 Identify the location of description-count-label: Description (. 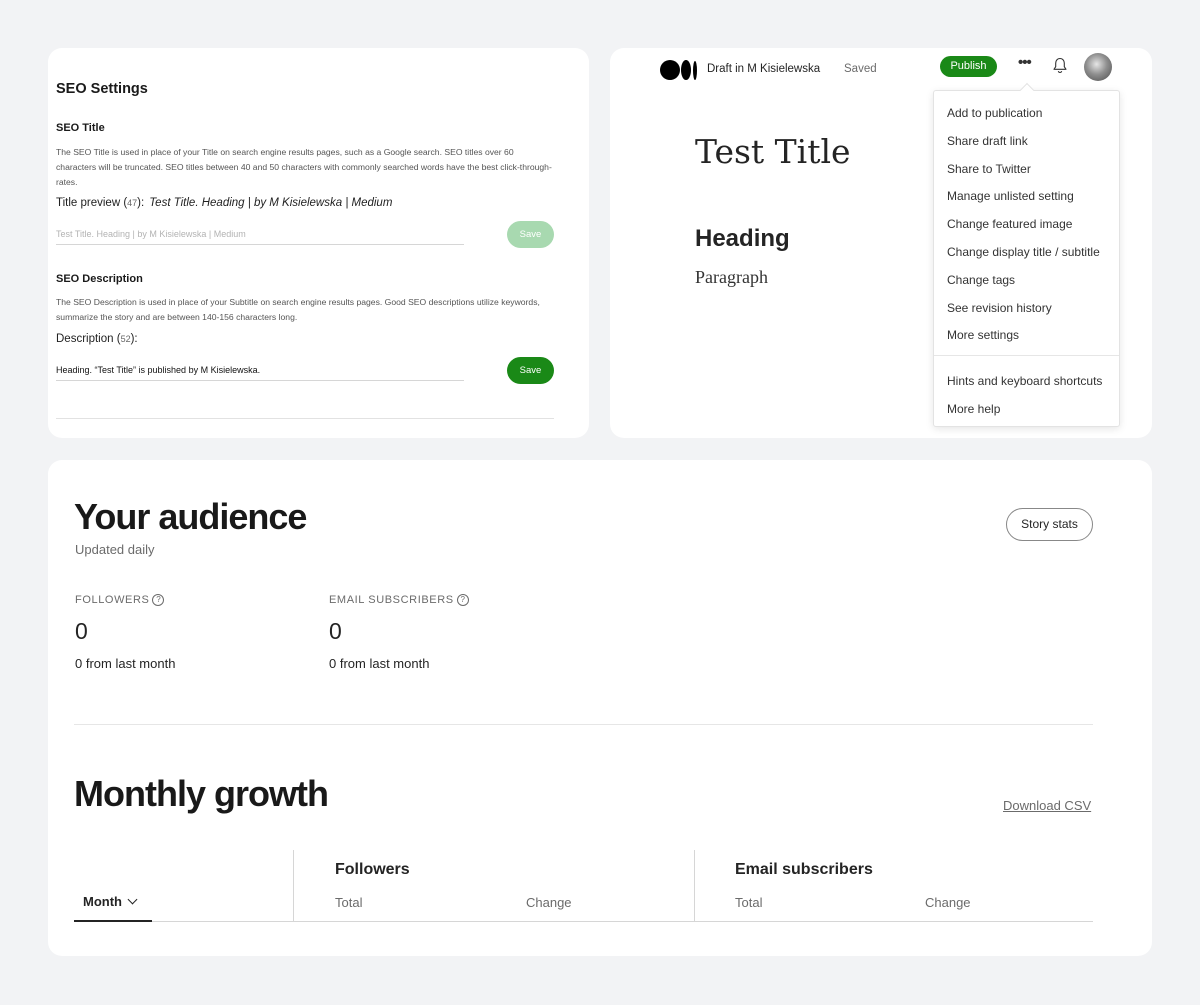
(88, 339).